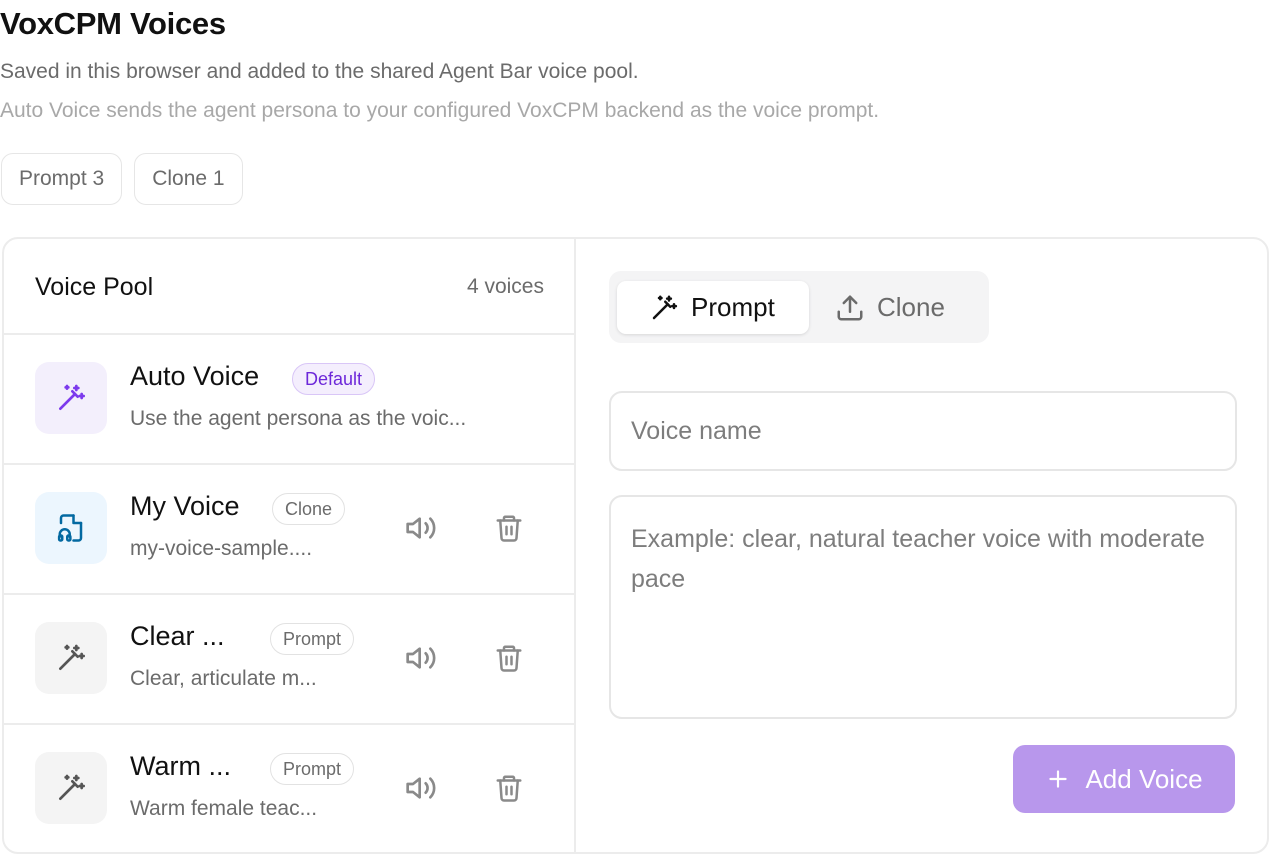  I want to click on audio-file-icon, so click(71, 528).